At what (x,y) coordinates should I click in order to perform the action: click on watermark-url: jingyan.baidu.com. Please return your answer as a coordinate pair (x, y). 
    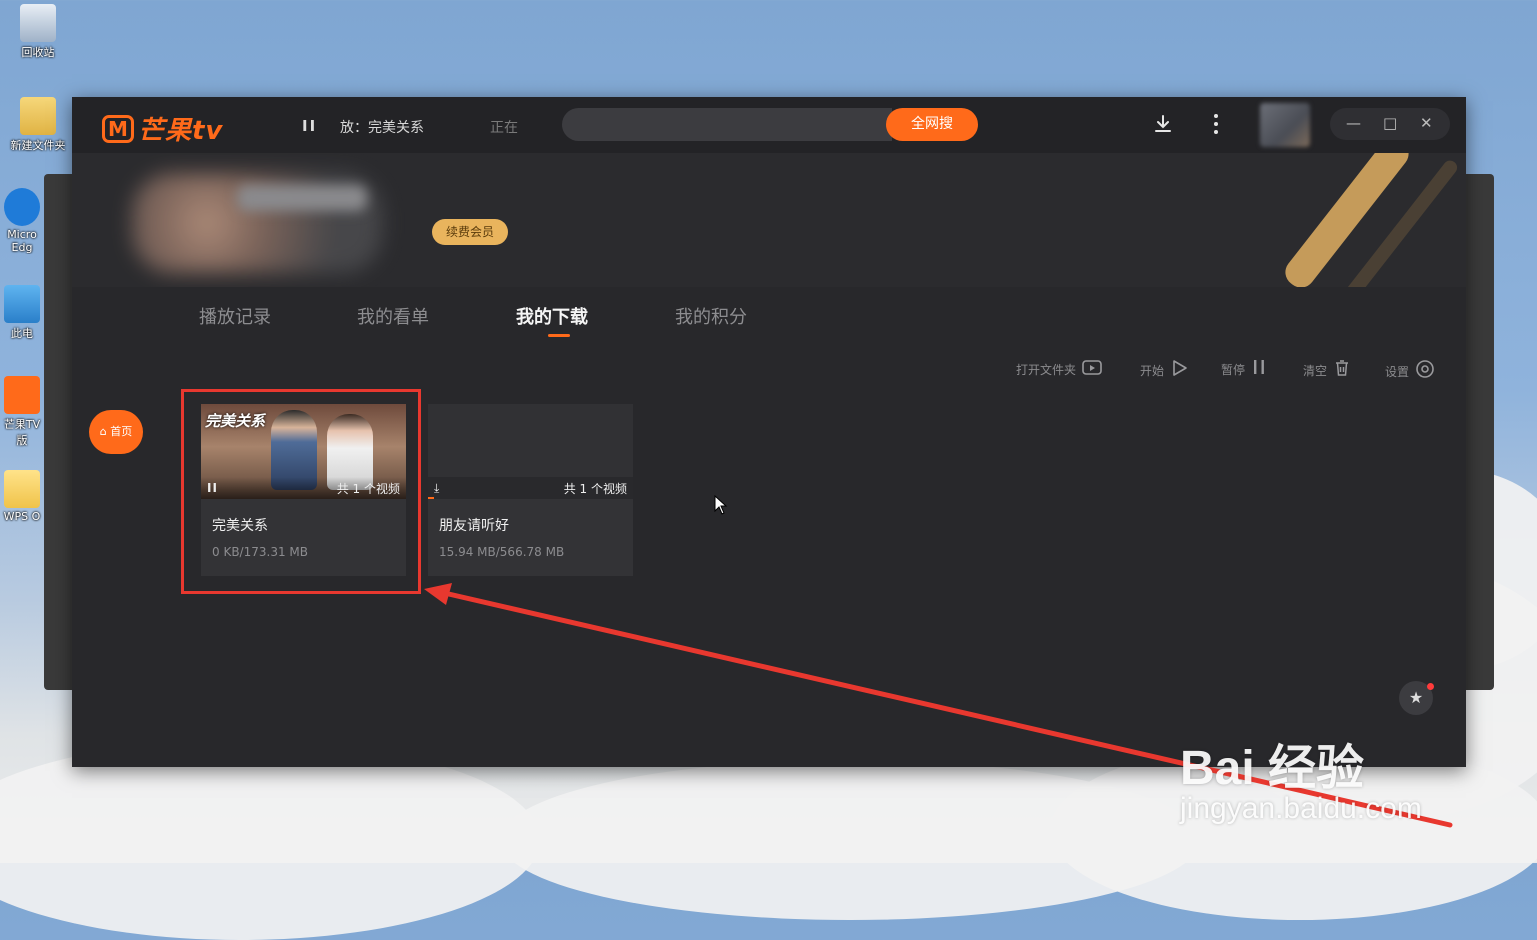
    Looking at the image, I should click on (1301, 808).